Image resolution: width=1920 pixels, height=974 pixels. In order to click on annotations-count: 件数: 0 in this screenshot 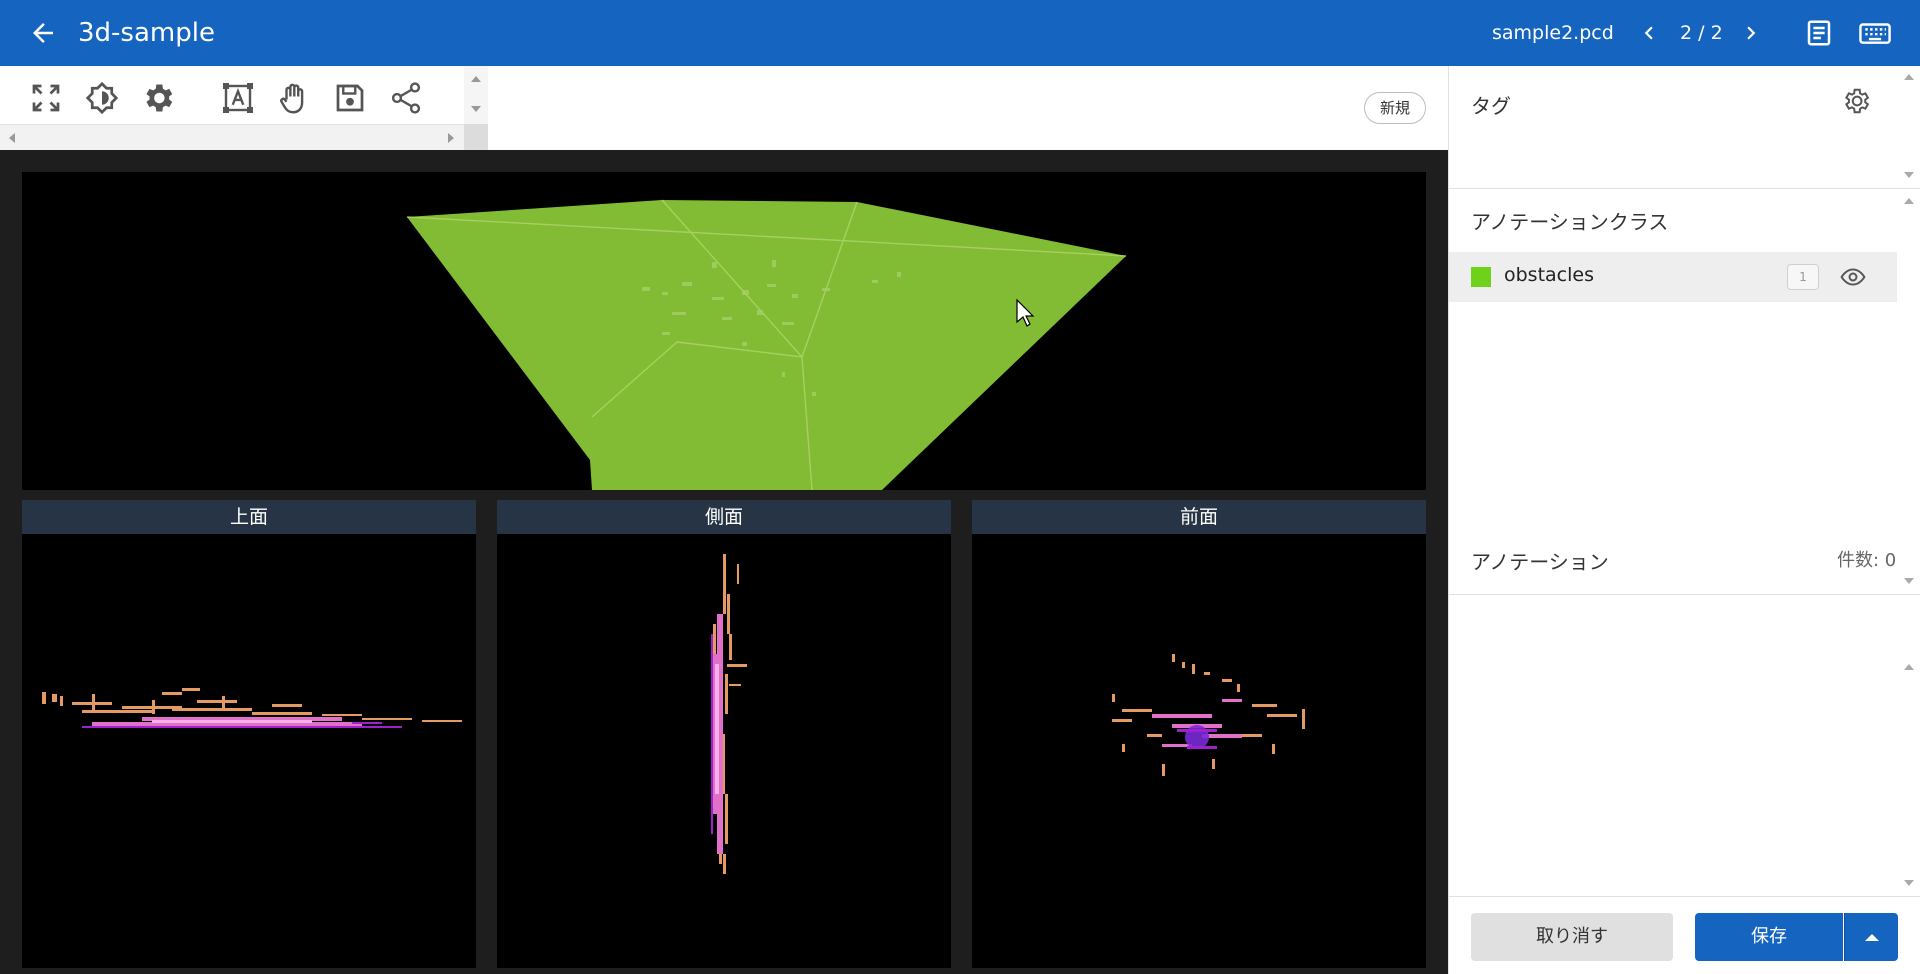, I will do `click(1867, 560)`.